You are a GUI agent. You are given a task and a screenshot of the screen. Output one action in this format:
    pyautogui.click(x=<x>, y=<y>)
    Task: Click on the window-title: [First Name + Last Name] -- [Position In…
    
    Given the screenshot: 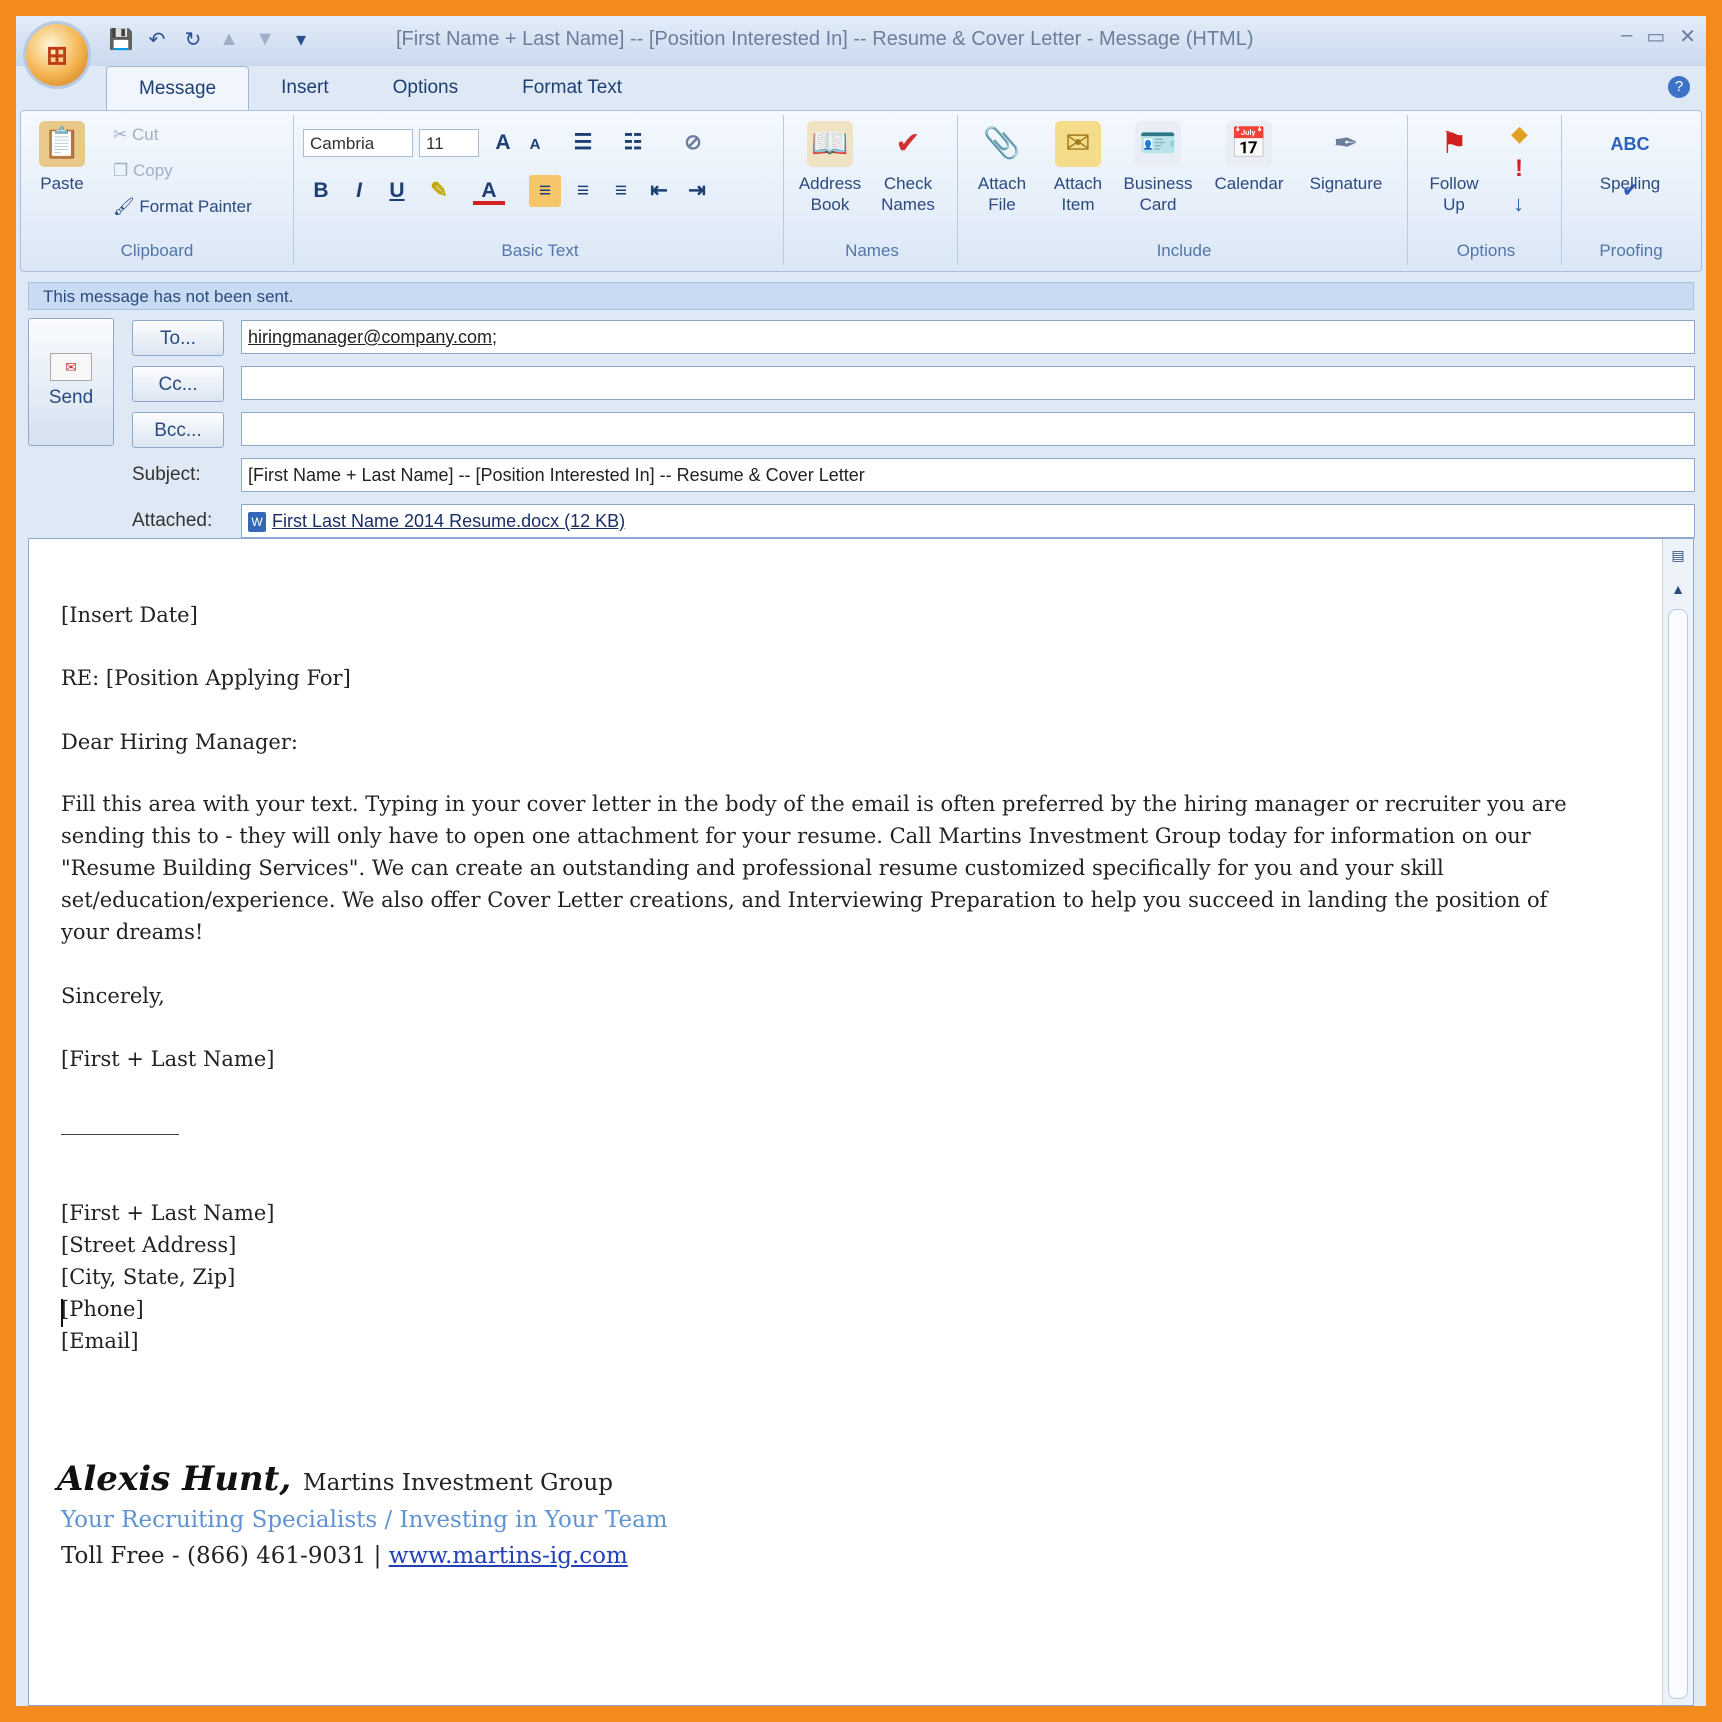 What is the action you would take?
    pyautogui.click(x=825, y=39)
    